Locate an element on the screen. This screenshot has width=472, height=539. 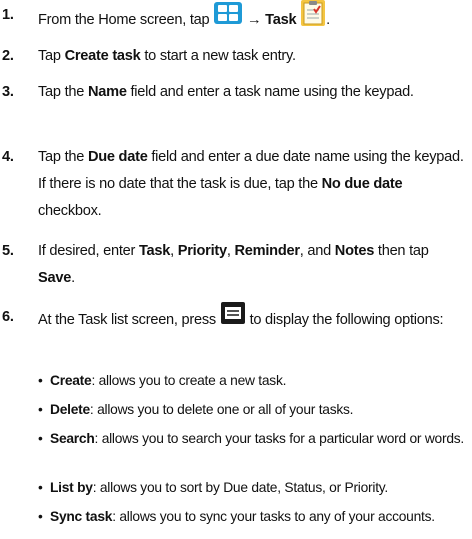
step-1: 1. From the Home screen, tap → Task . is located at coordinates (235, 19).